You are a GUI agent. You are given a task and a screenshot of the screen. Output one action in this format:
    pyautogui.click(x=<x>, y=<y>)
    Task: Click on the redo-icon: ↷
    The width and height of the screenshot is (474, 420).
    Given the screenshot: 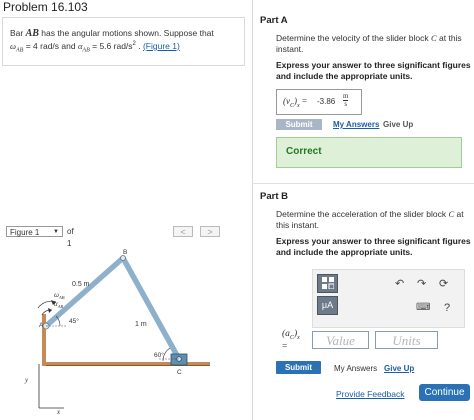 What is the action you would take?
    pyautogui.click(x=421, y=284)
    